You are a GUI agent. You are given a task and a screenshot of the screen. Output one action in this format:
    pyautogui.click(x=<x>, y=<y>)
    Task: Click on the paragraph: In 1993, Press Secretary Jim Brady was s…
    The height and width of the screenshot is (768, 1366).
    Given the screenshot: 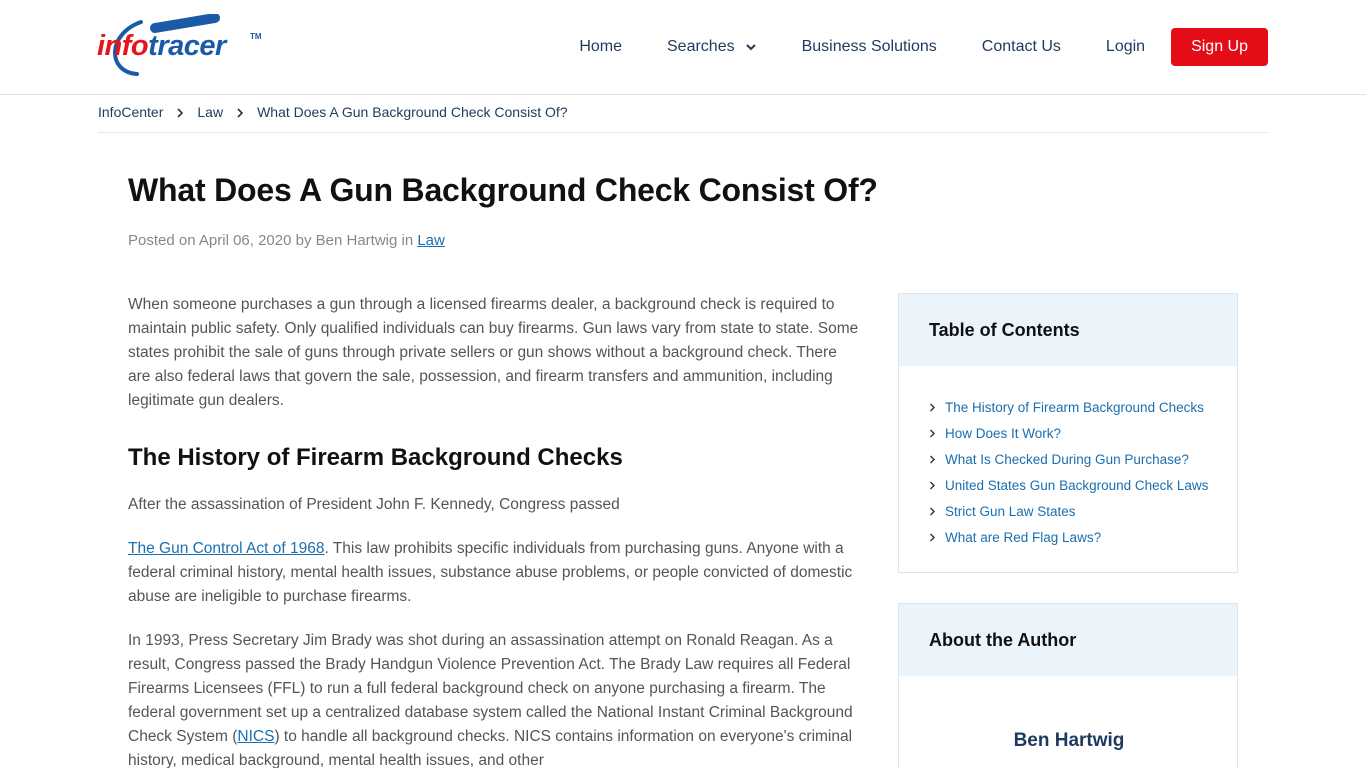 What is the action you would take?
    pyautogui.click(x=495, y=698)
    